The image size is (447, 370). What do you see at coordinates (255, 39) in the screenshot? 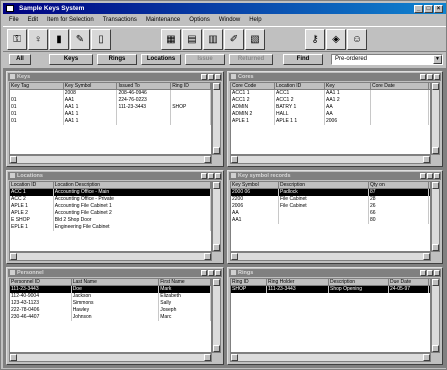
I see `sheet-icon: ▧` at bounding box center [255, 39].